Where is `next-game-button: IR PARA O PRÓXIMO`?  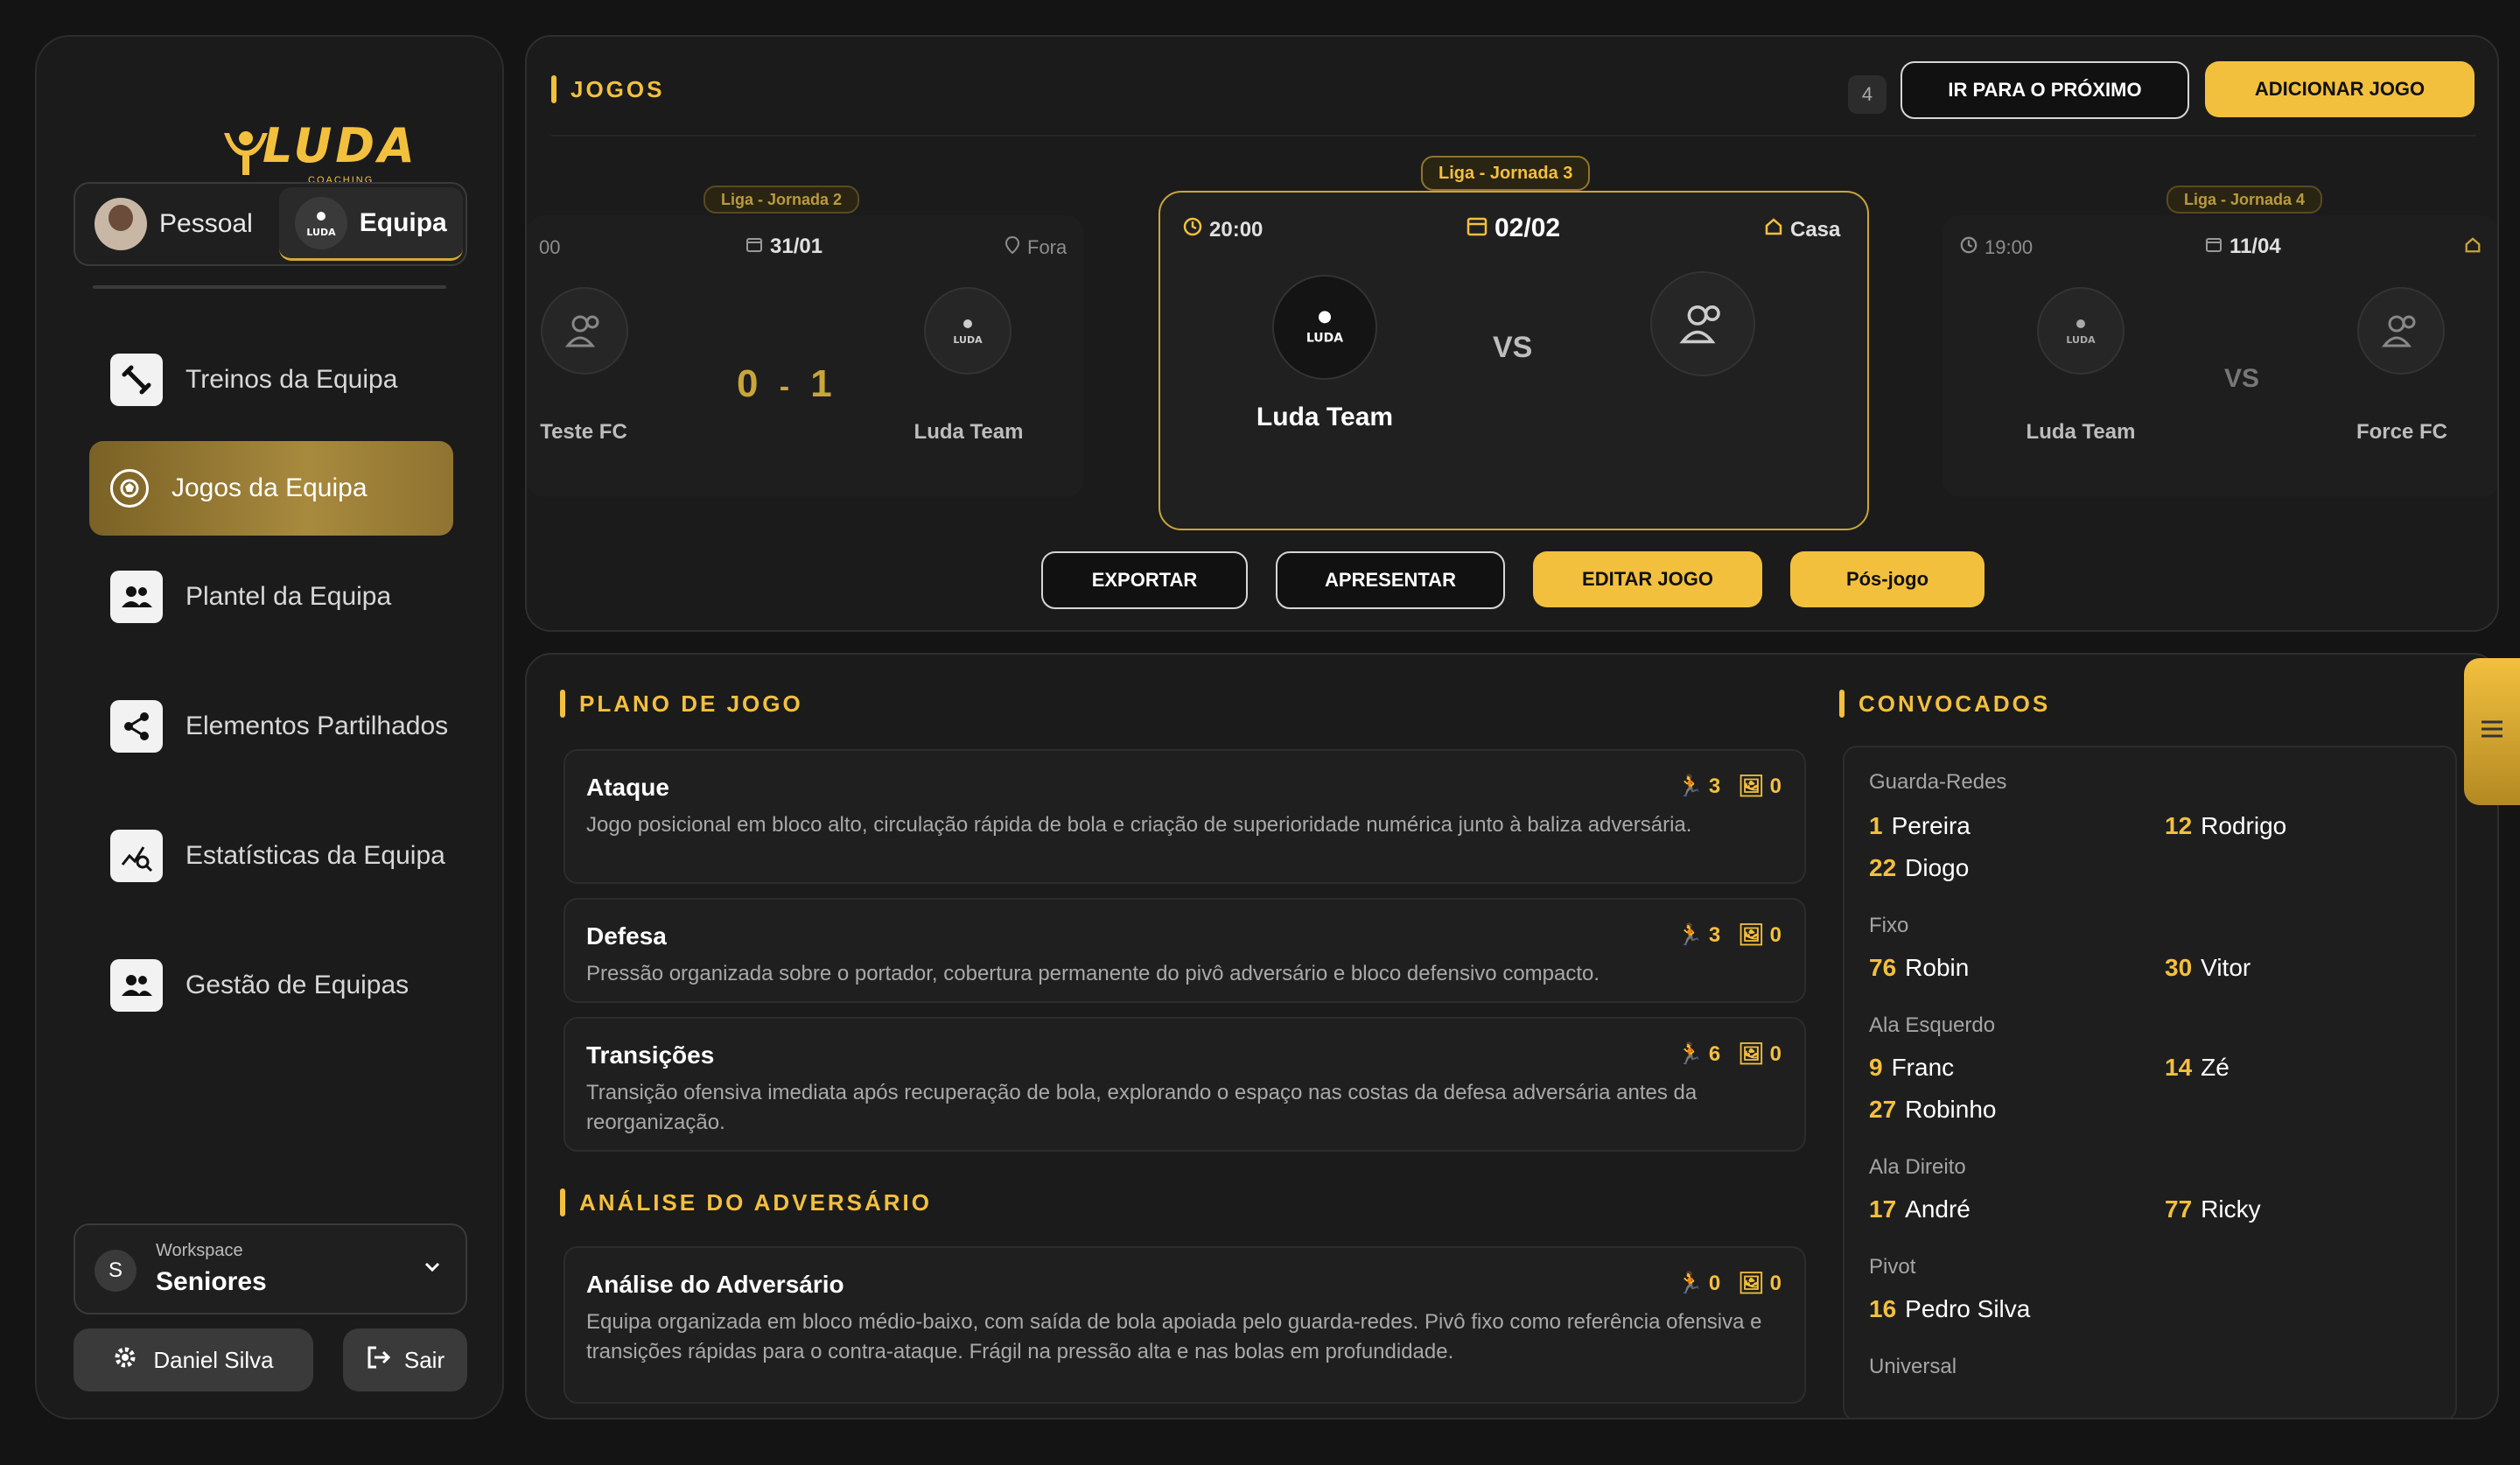
next-game-button: IR PARA O PRÓXIMO is located at coordinates (2044, 90).